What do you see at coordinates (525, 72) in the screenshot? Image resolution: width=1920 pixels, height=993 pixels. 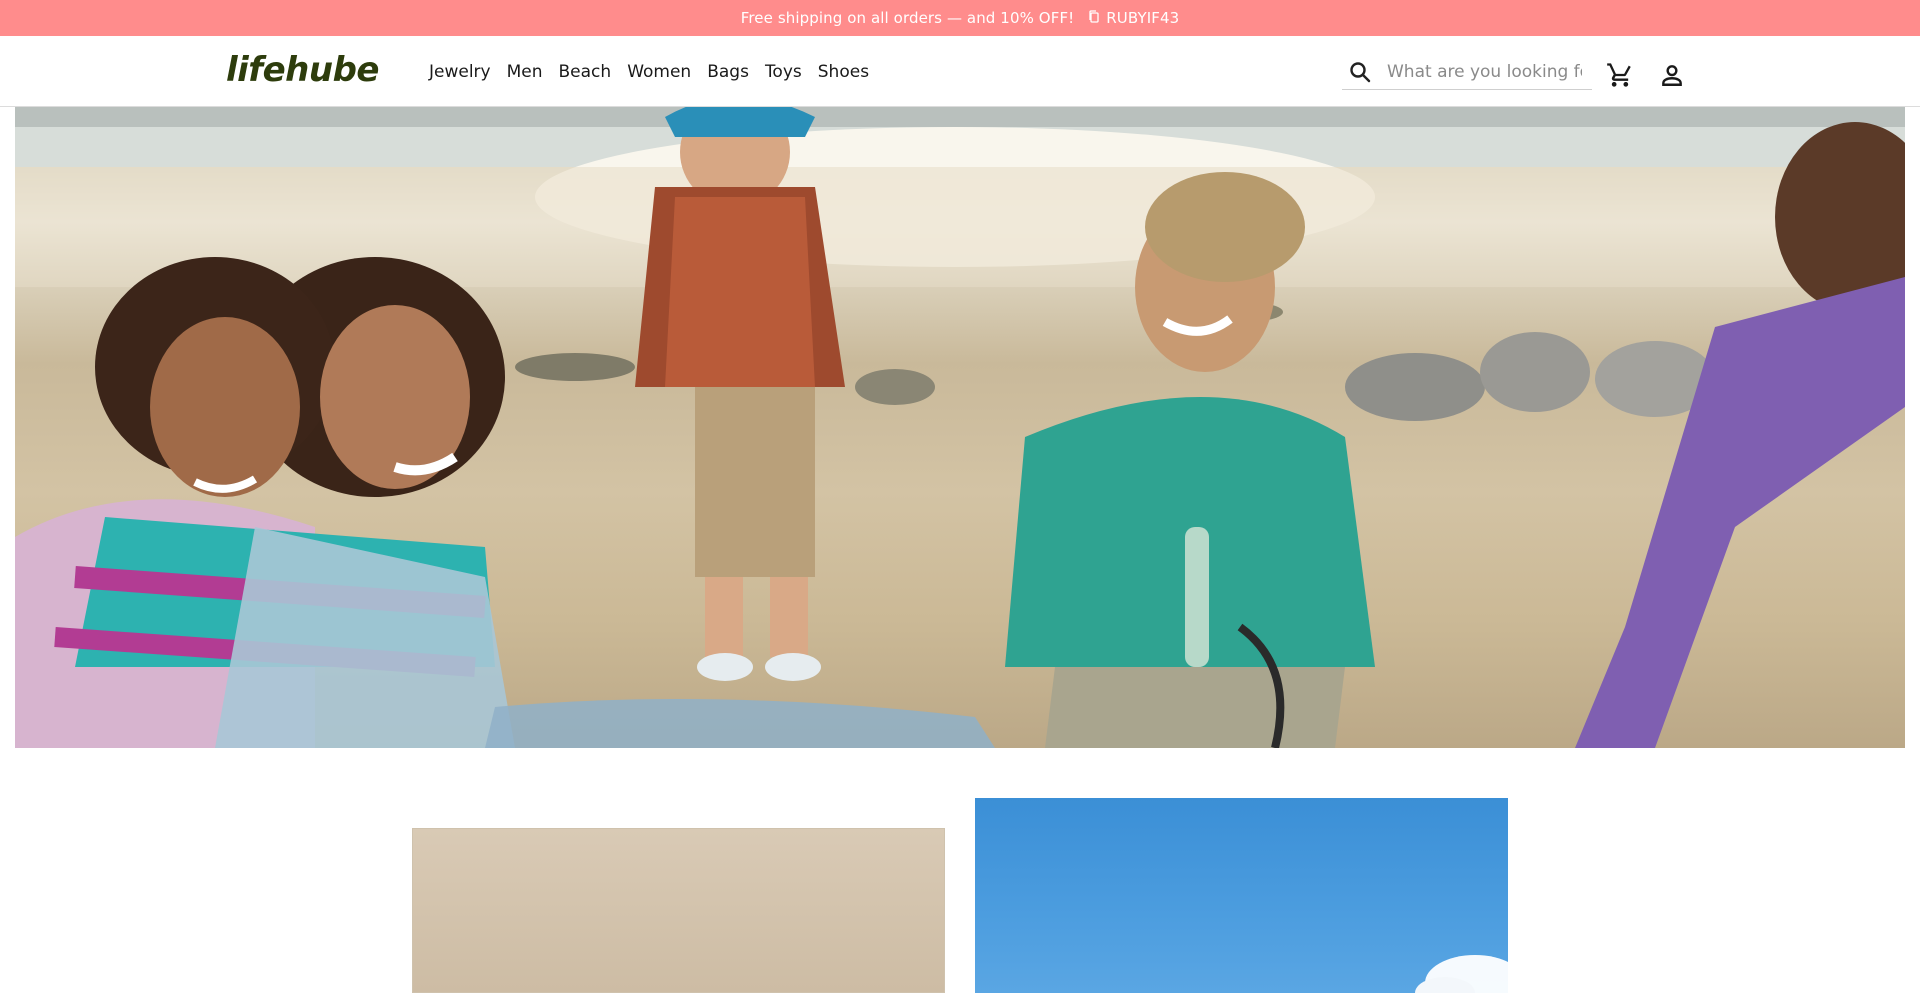 I see `nav-item-men: Men` at bounding box center [525, 72].